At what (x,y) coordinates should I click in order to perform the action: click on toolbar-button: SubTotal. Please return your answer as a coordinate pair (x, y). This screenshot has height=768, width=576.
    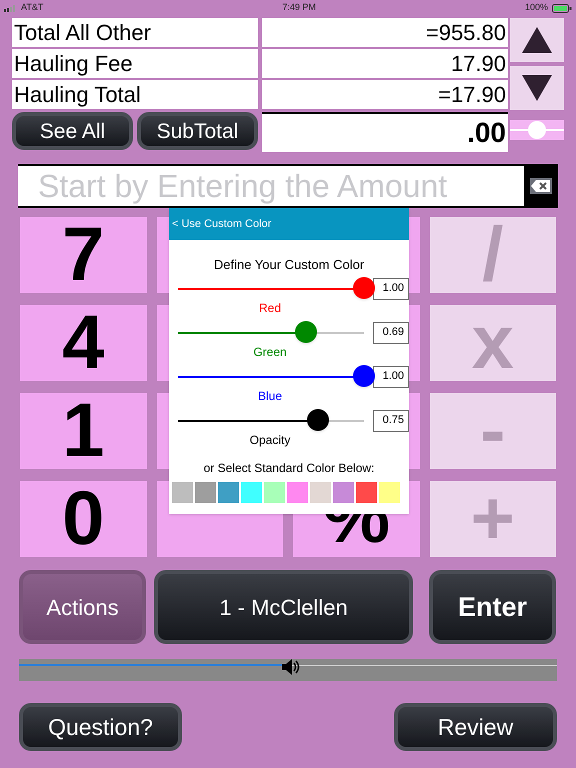
    Looking at the image, I should click on (197, 131).